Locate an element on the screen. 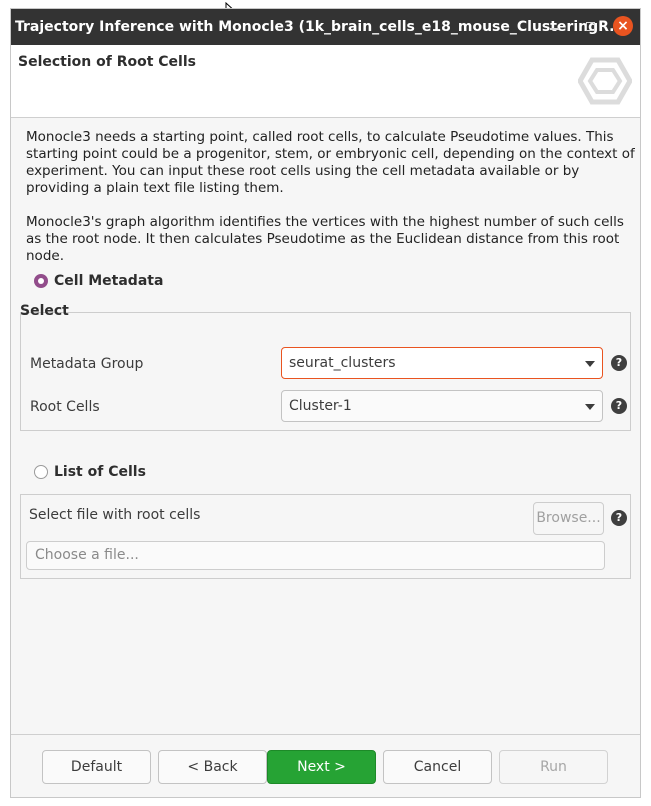 Image resolution: width=651 pixels, height=806 pixels. page-title: Selection of Root Cells is located at coordinates (107, 62).